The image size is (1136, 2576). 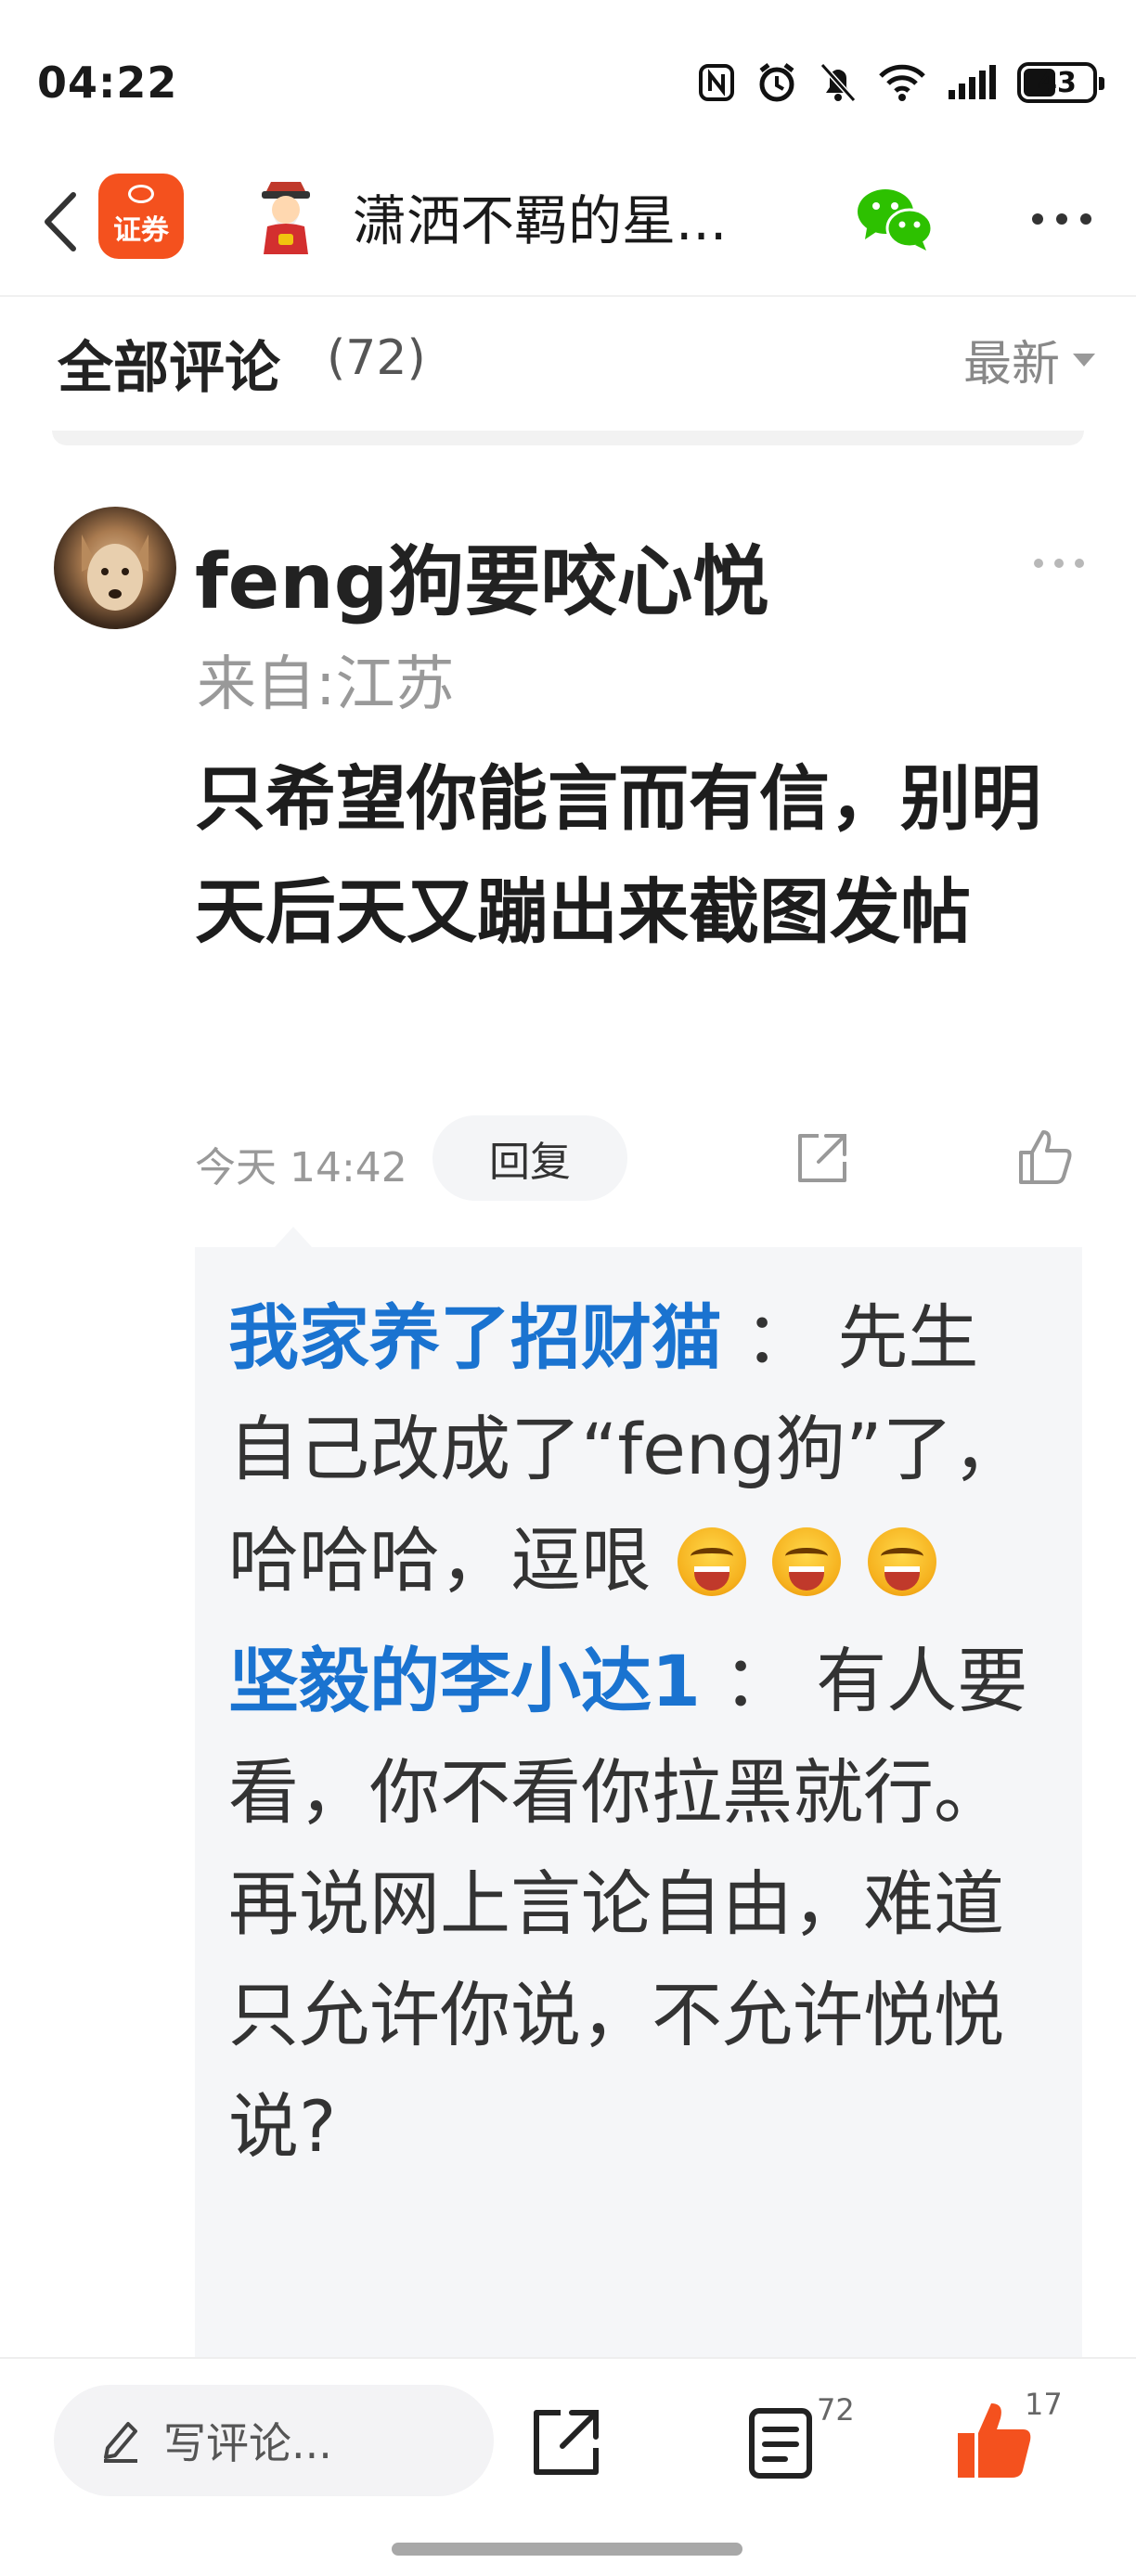 I want to click on comment-body: 只希望你能言而有信，别明天后天又蹦出来截图发帖, so click(x=618, y=855).